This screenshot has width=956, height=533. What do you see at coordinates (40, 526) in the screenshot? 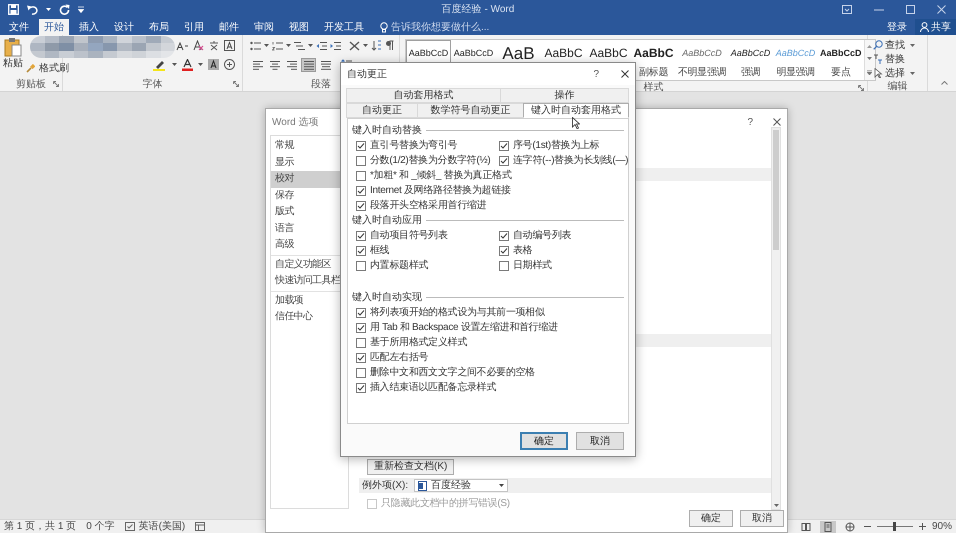
I see `page-count: 第 1 页，共 1 页` at bounding box center [40, 526].